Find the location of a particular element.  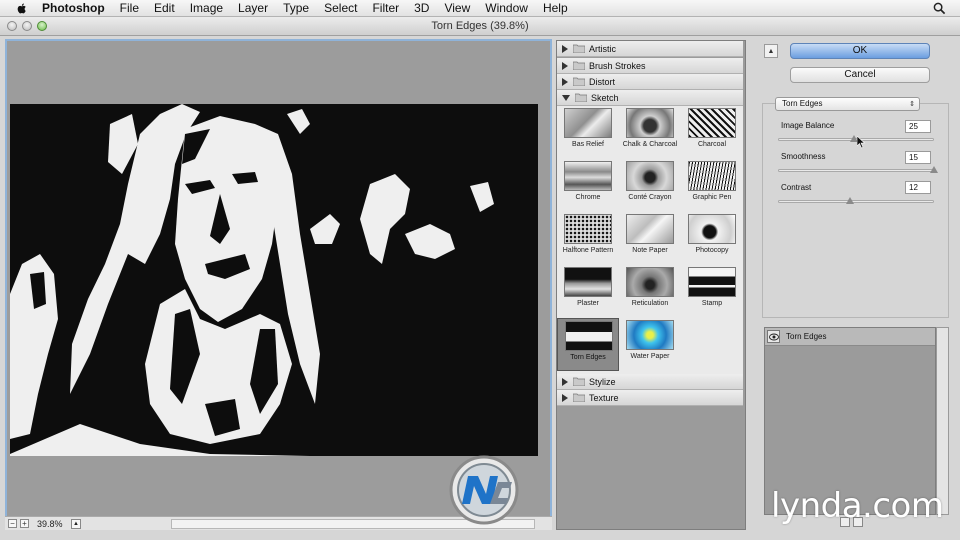

effect-layer-row: Torn Edges is located at coordinates (850, 337).